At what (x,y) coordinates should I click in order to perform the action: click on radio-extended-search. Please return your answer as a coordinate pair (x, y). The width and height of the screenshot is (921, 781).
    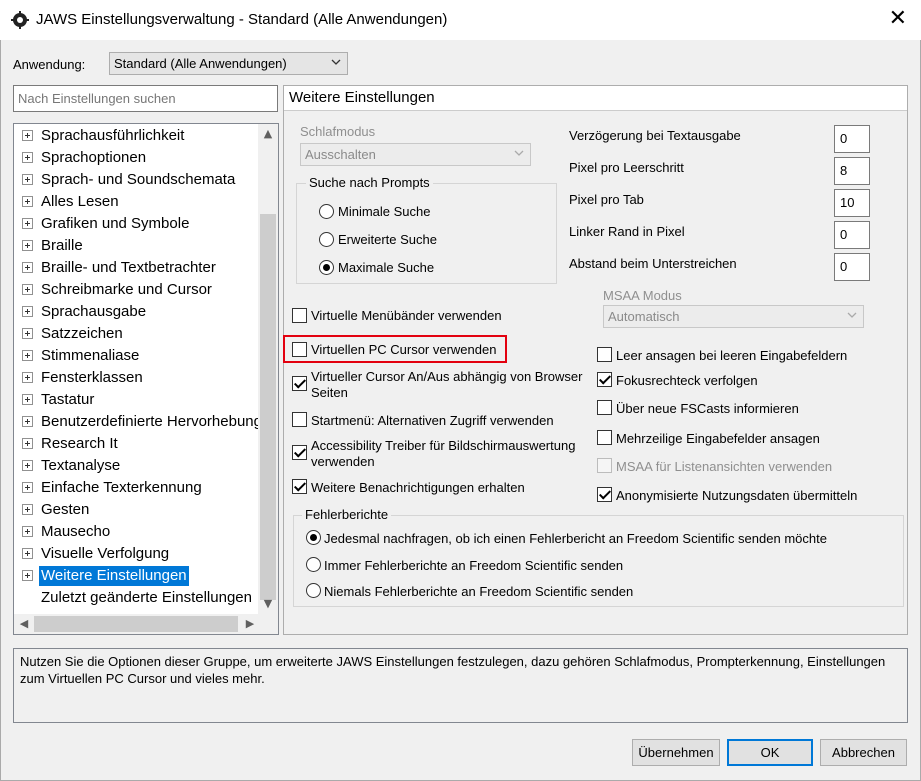
    Looking at the image, I should click on (326, 239).